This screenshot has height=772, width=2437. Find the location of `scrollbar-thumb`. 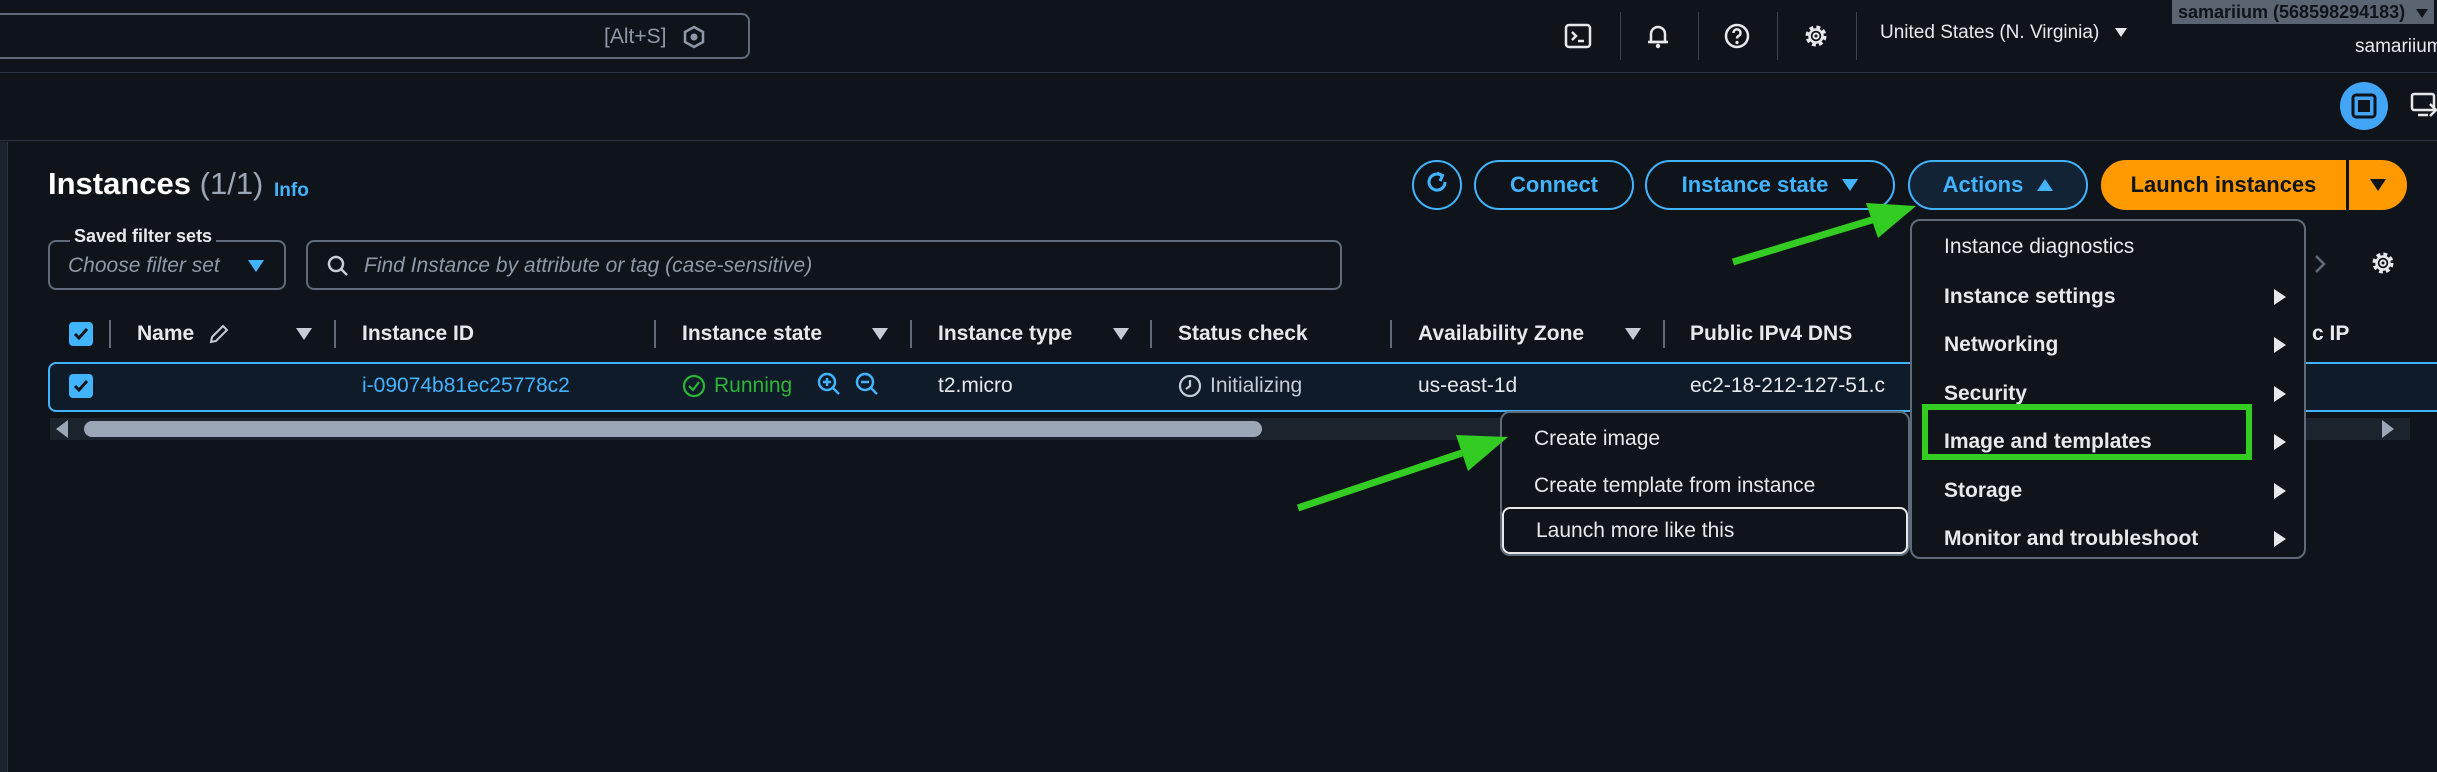

scrollbar-thumb is located at coordinates (673, 429).